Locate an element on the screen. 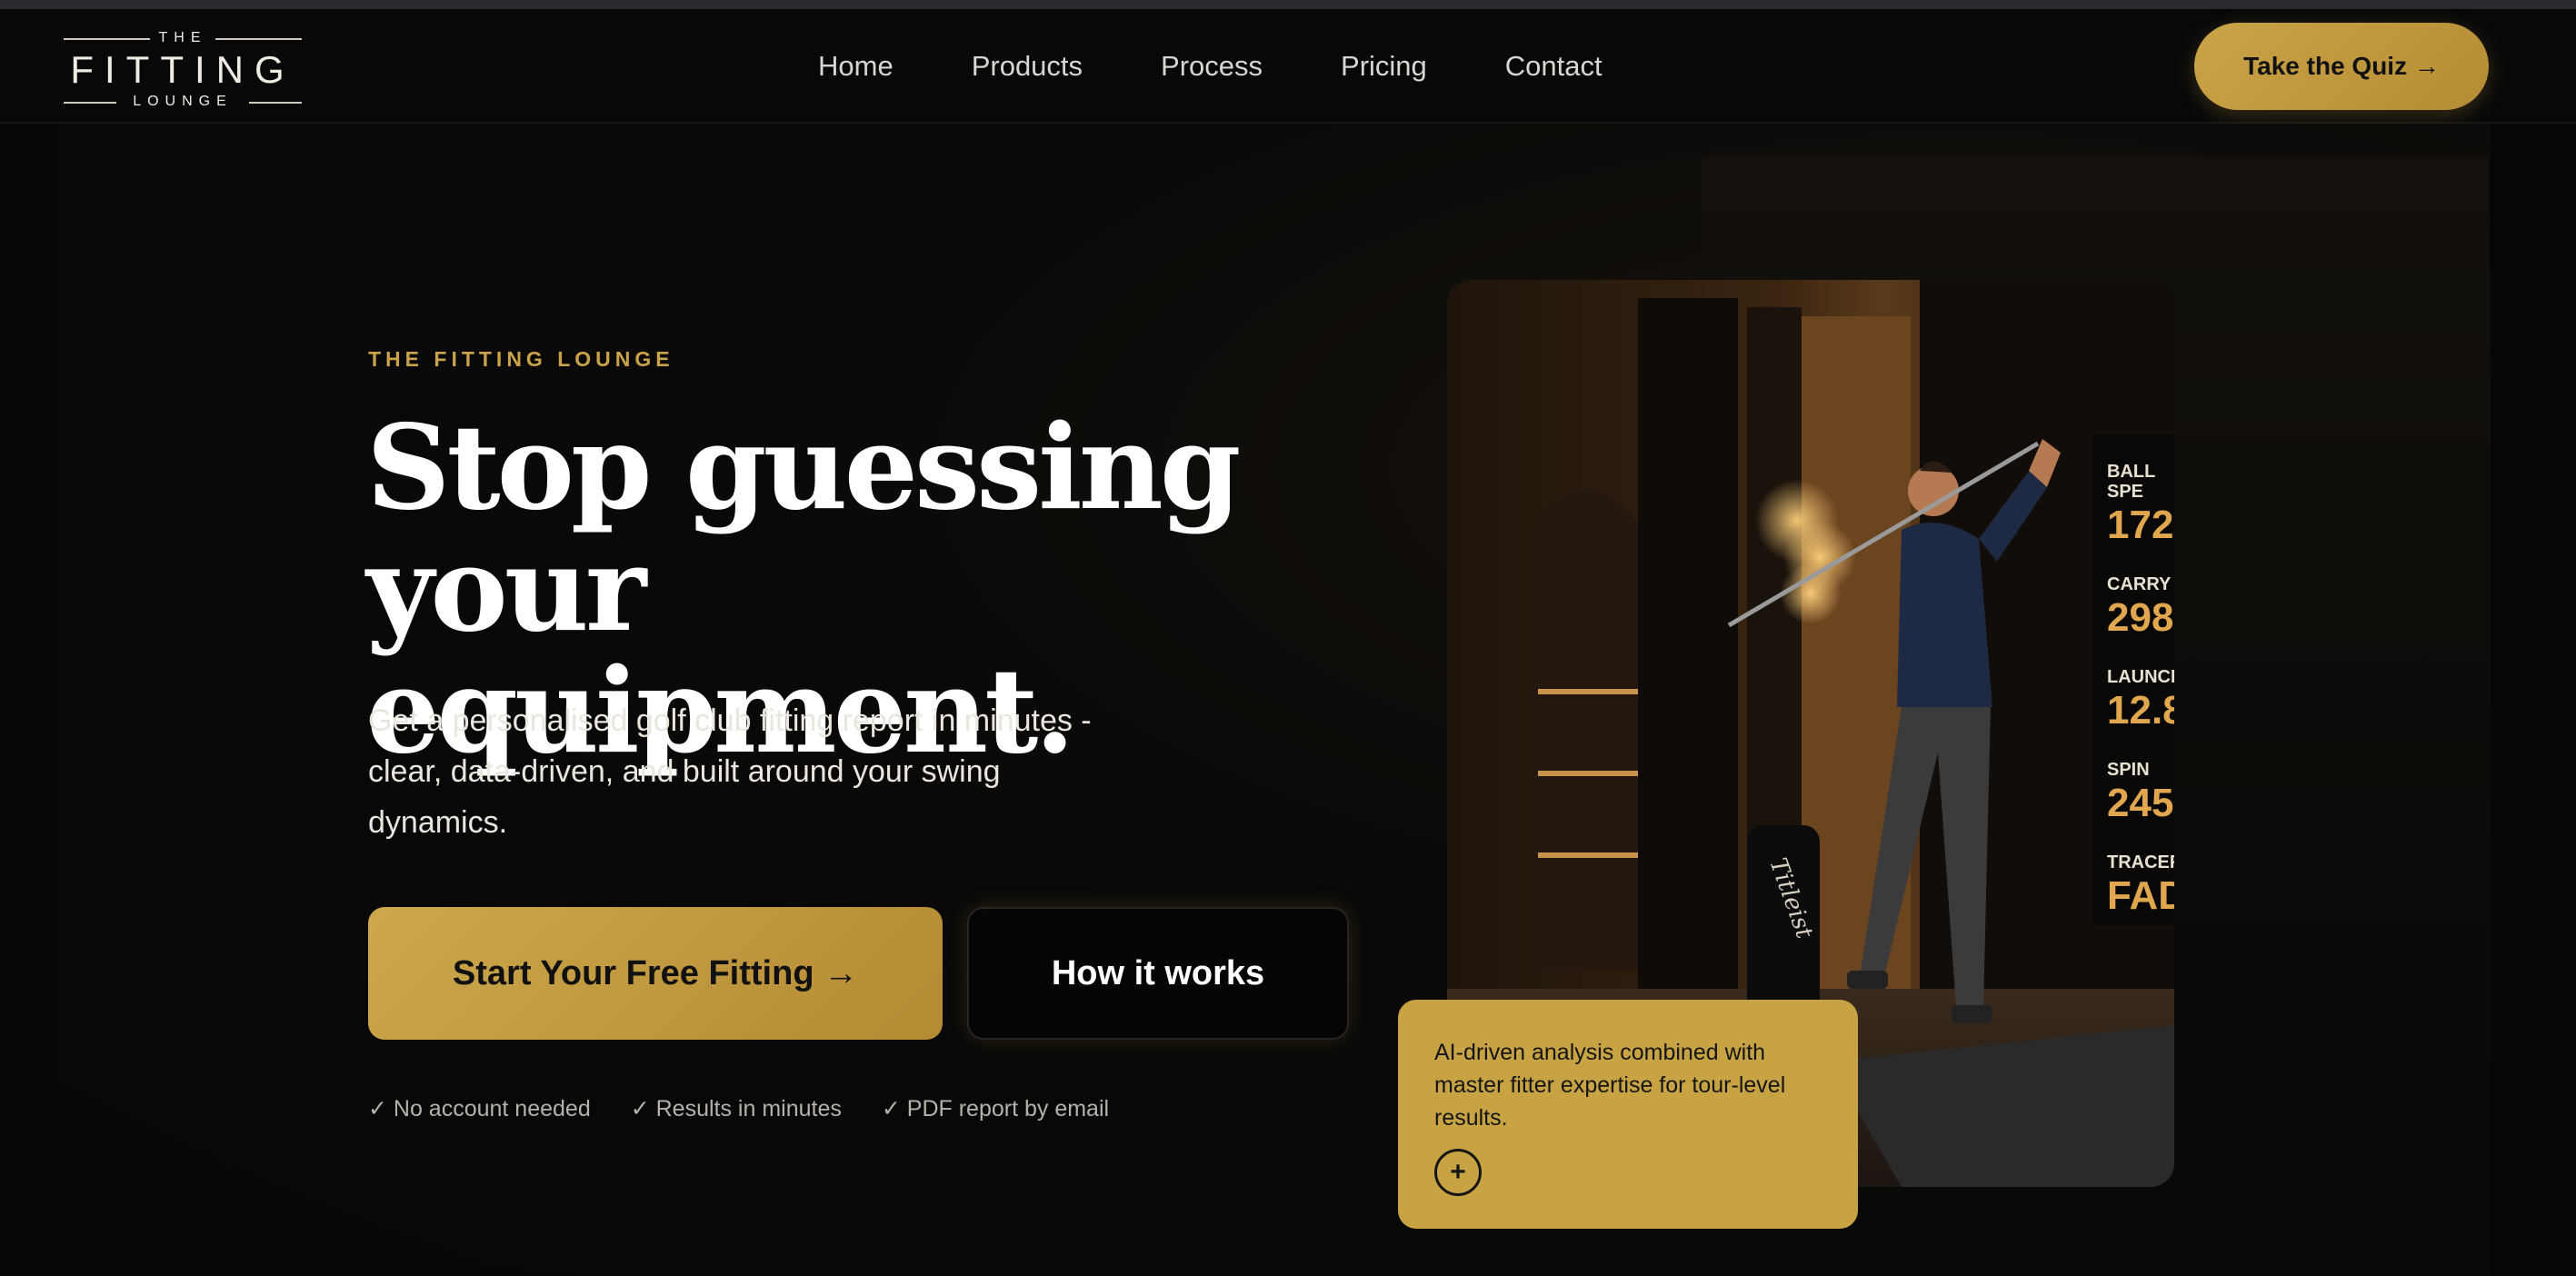 The height and width of the screenshot is (1276, 2576). stat-value: FADE is located at coordinates (2140, 895).